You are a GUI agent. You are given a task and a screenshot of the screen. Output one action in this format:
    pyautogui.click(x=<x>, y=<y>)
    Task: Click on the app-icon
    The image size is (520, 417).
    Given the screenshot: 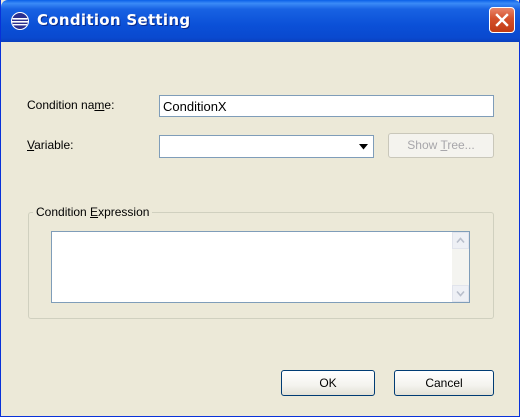 What is the action you would take?
    pyautogui.click(x=20, y=21)
    